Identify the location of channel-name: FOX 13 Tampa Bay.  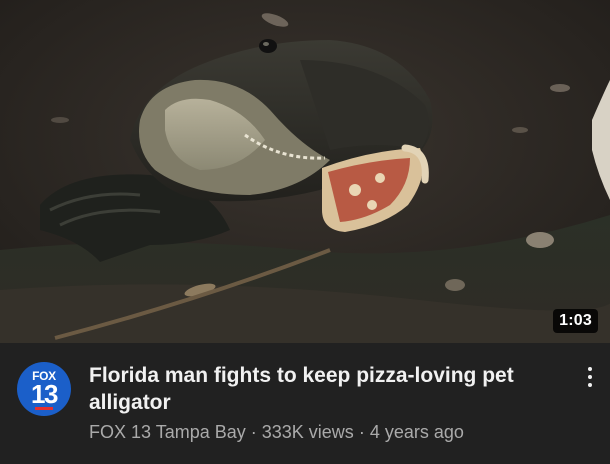
(167, 432).